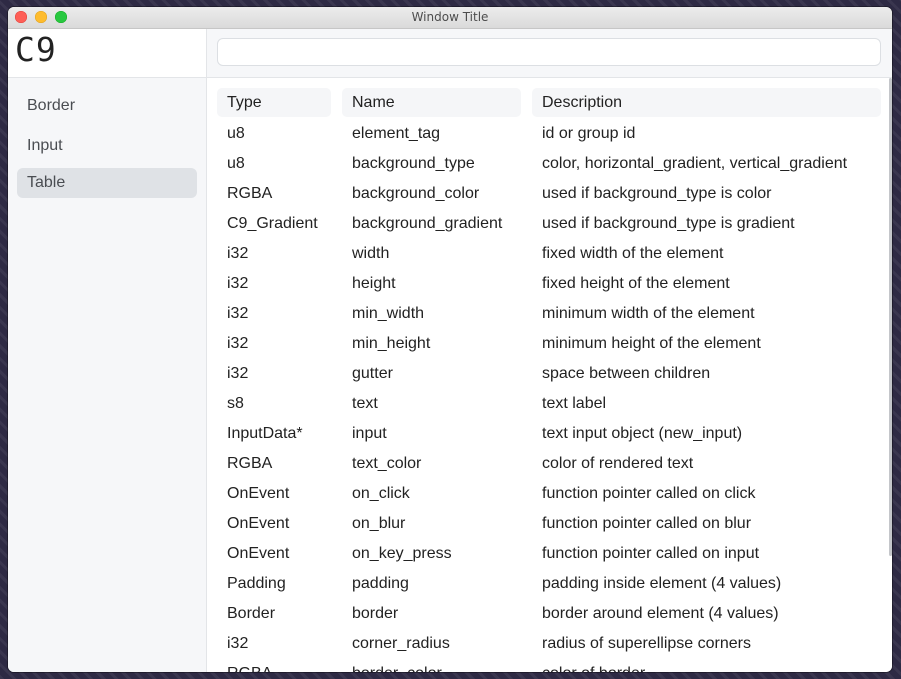  I want to click on cell-description: fixed height of the element, so click(636, 283).